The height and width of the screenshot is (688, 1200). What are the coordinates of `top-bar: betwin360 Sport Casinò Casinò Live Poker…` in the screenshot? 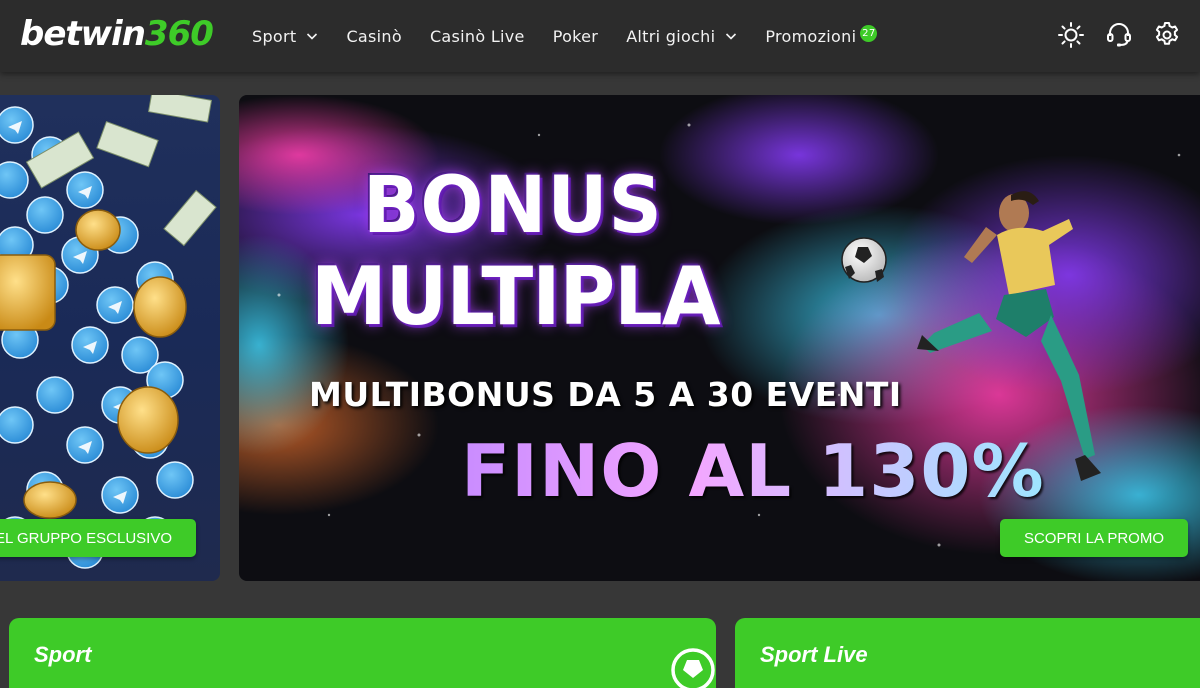 It's located at (600, 36).